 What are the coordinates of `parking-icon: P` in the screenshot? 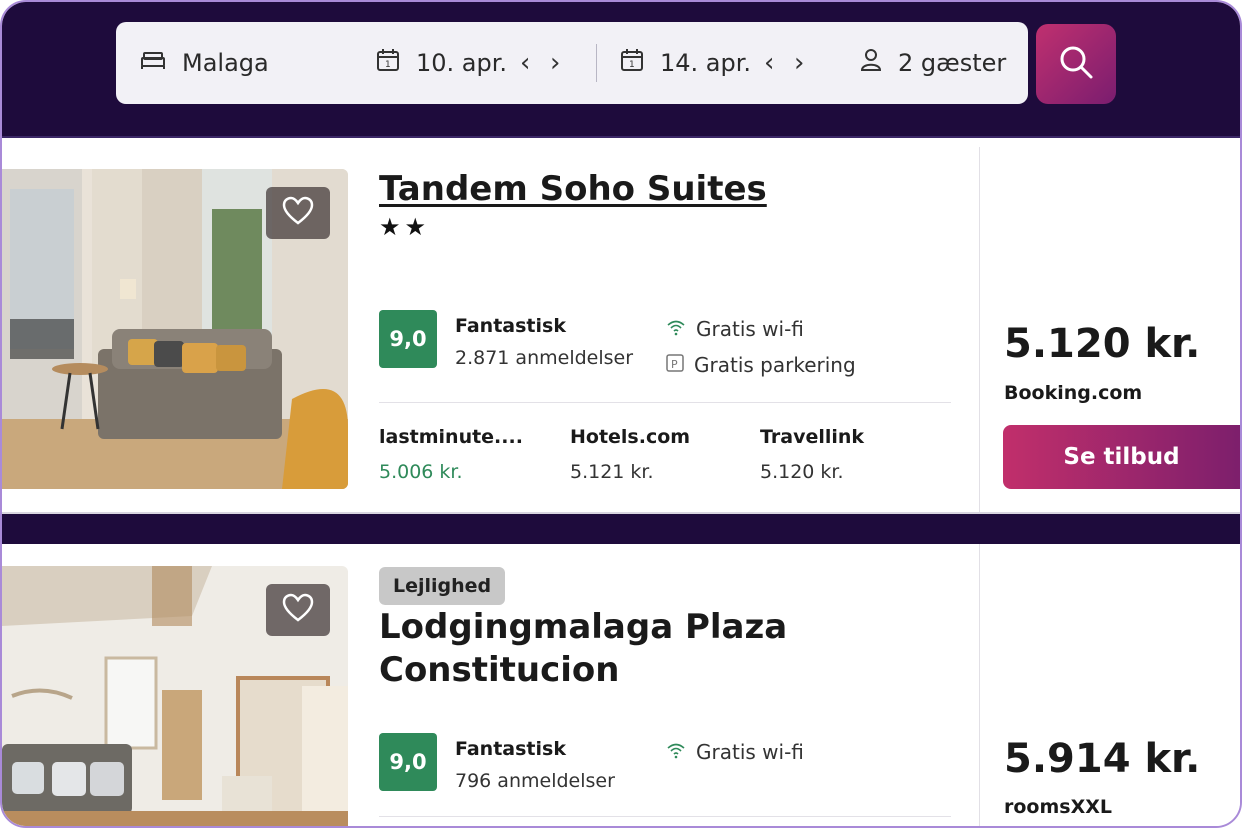 It's located at (675, 365).